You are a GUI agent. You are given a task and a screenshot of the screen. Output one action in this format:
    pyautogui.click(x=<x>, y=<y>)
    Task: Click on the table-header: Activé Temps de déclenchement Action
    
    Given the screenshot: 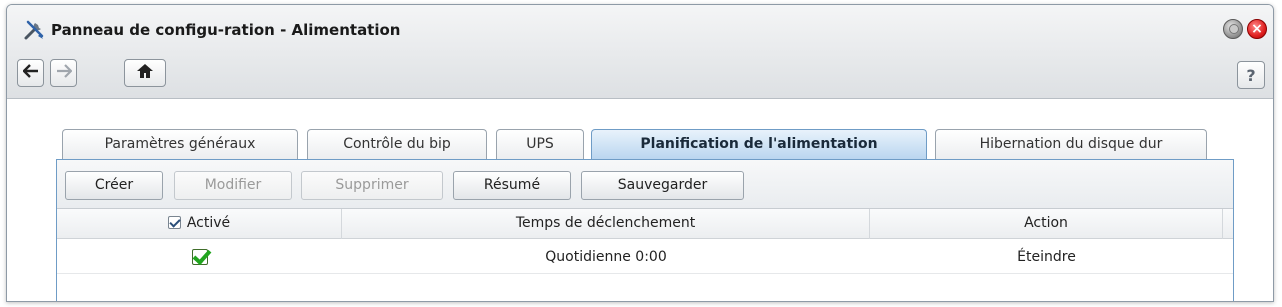 What is the action you would take?
    pyautogui.click(x=645, y=224)
    